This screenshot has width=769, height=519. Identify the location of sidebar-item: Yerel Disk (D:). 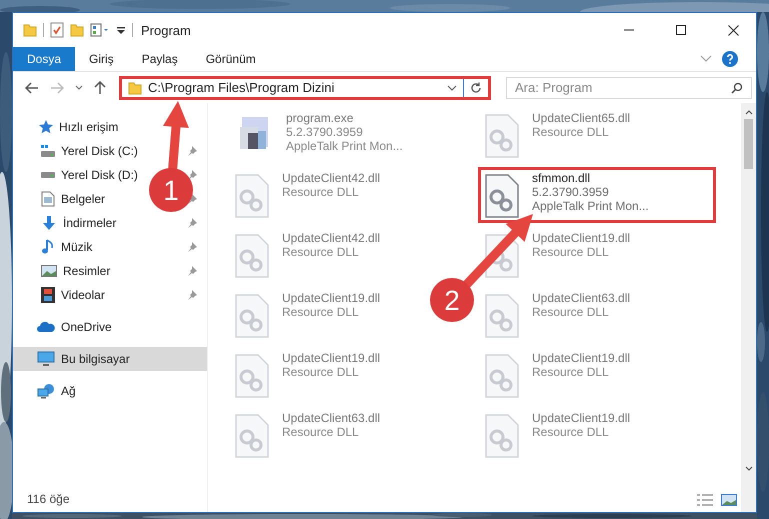
(89, 175).